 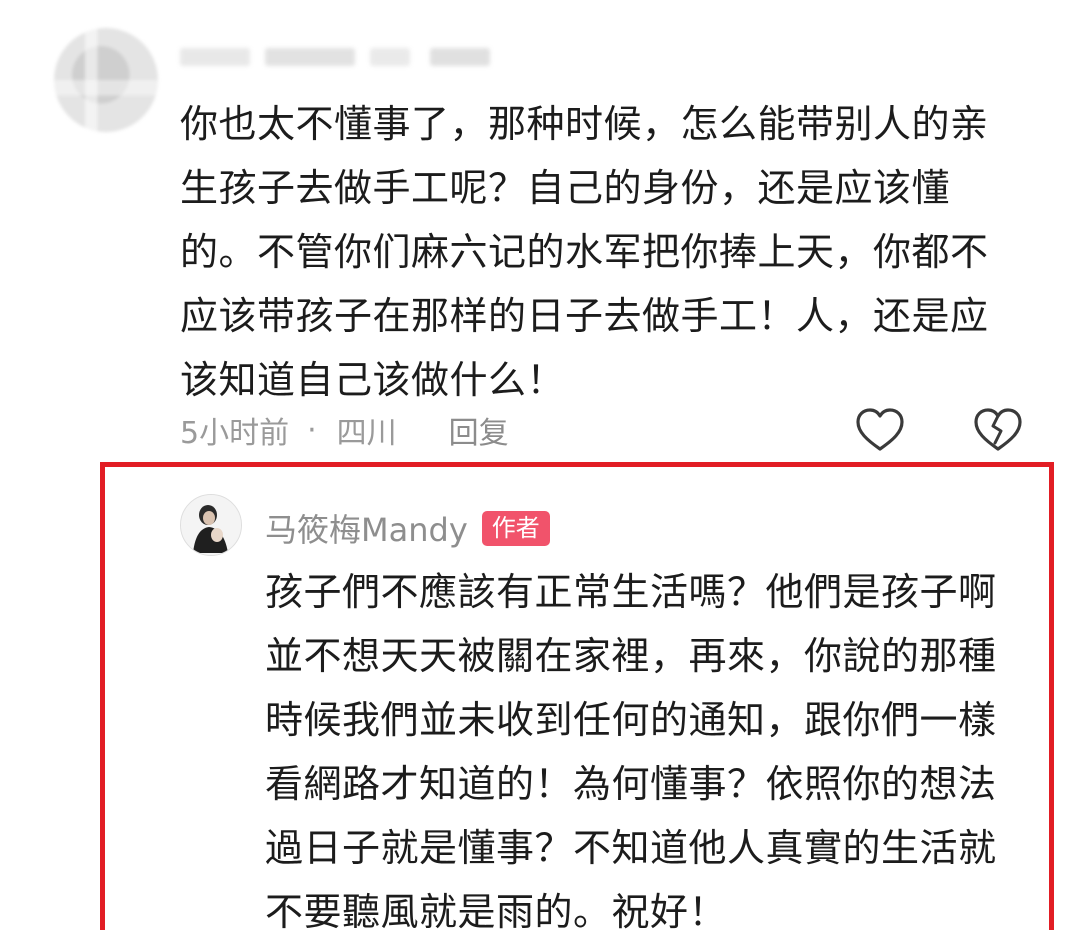 What do you see at coordinates (880, 430) in the screenshot?
I see `heart-outline-icon` at bounding box center [880, 430].